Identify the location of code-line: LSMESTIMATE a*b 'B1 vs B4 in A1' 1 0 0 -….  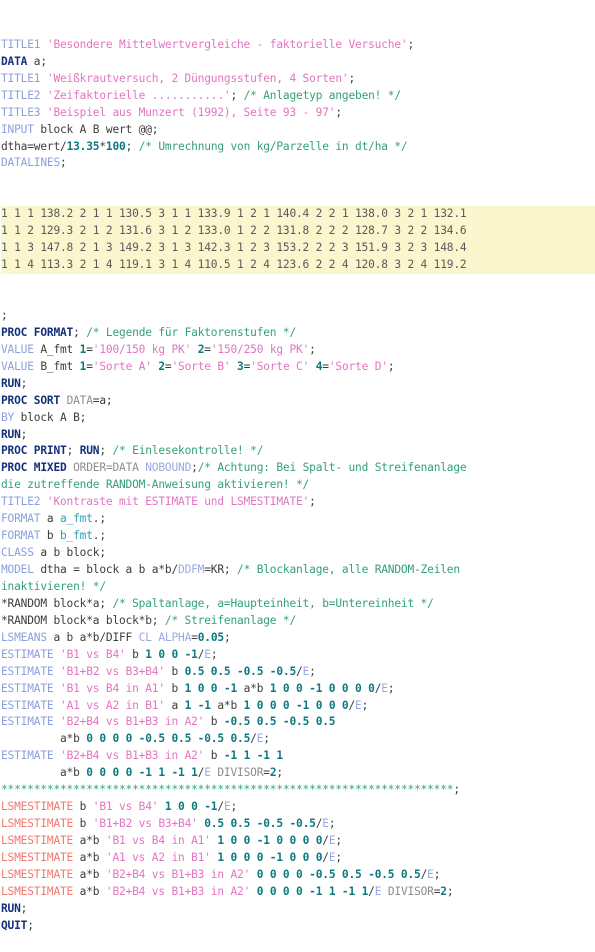
(298, 841).